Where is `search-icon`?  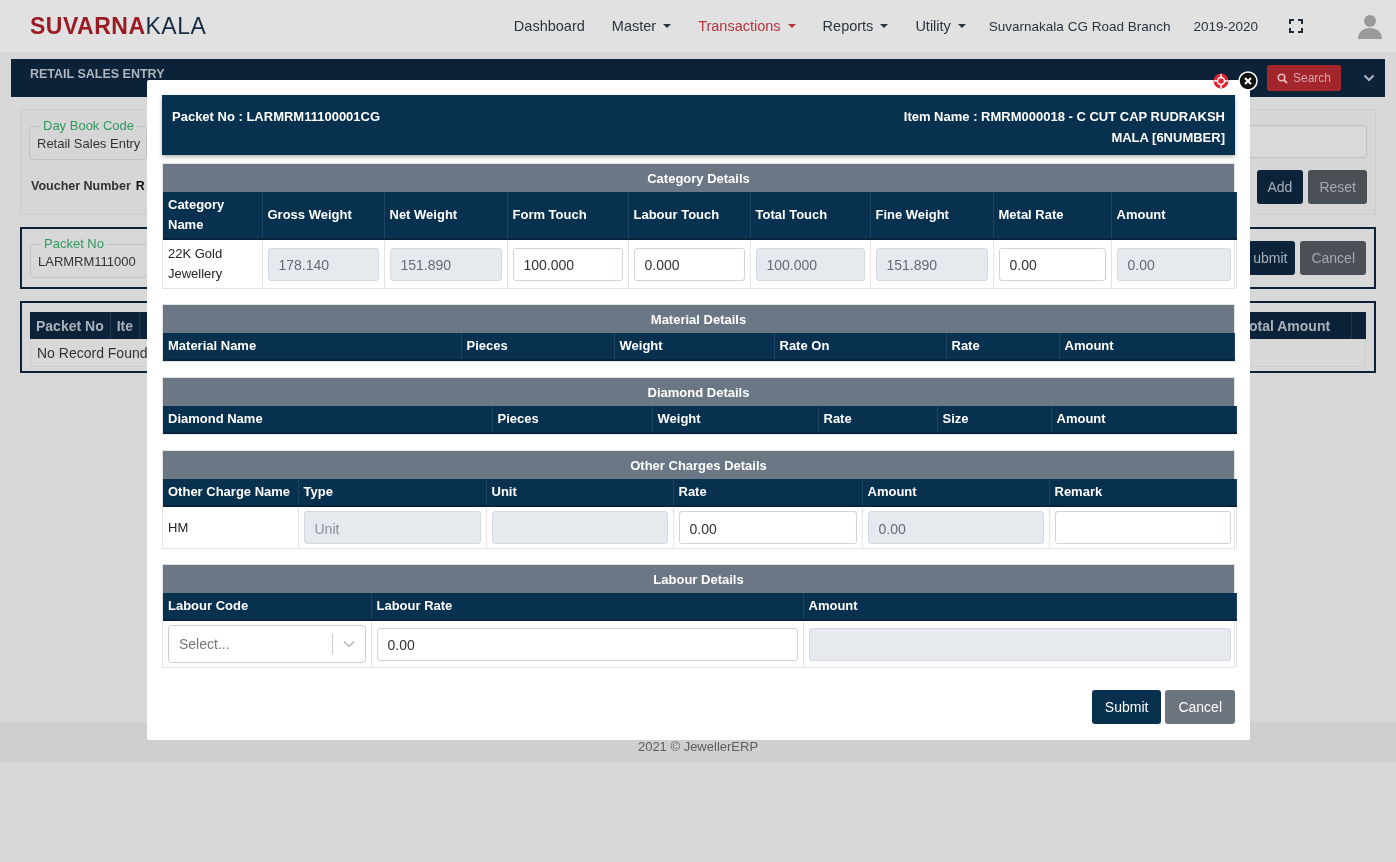
search-icon is located at coordinates (1282, 78).